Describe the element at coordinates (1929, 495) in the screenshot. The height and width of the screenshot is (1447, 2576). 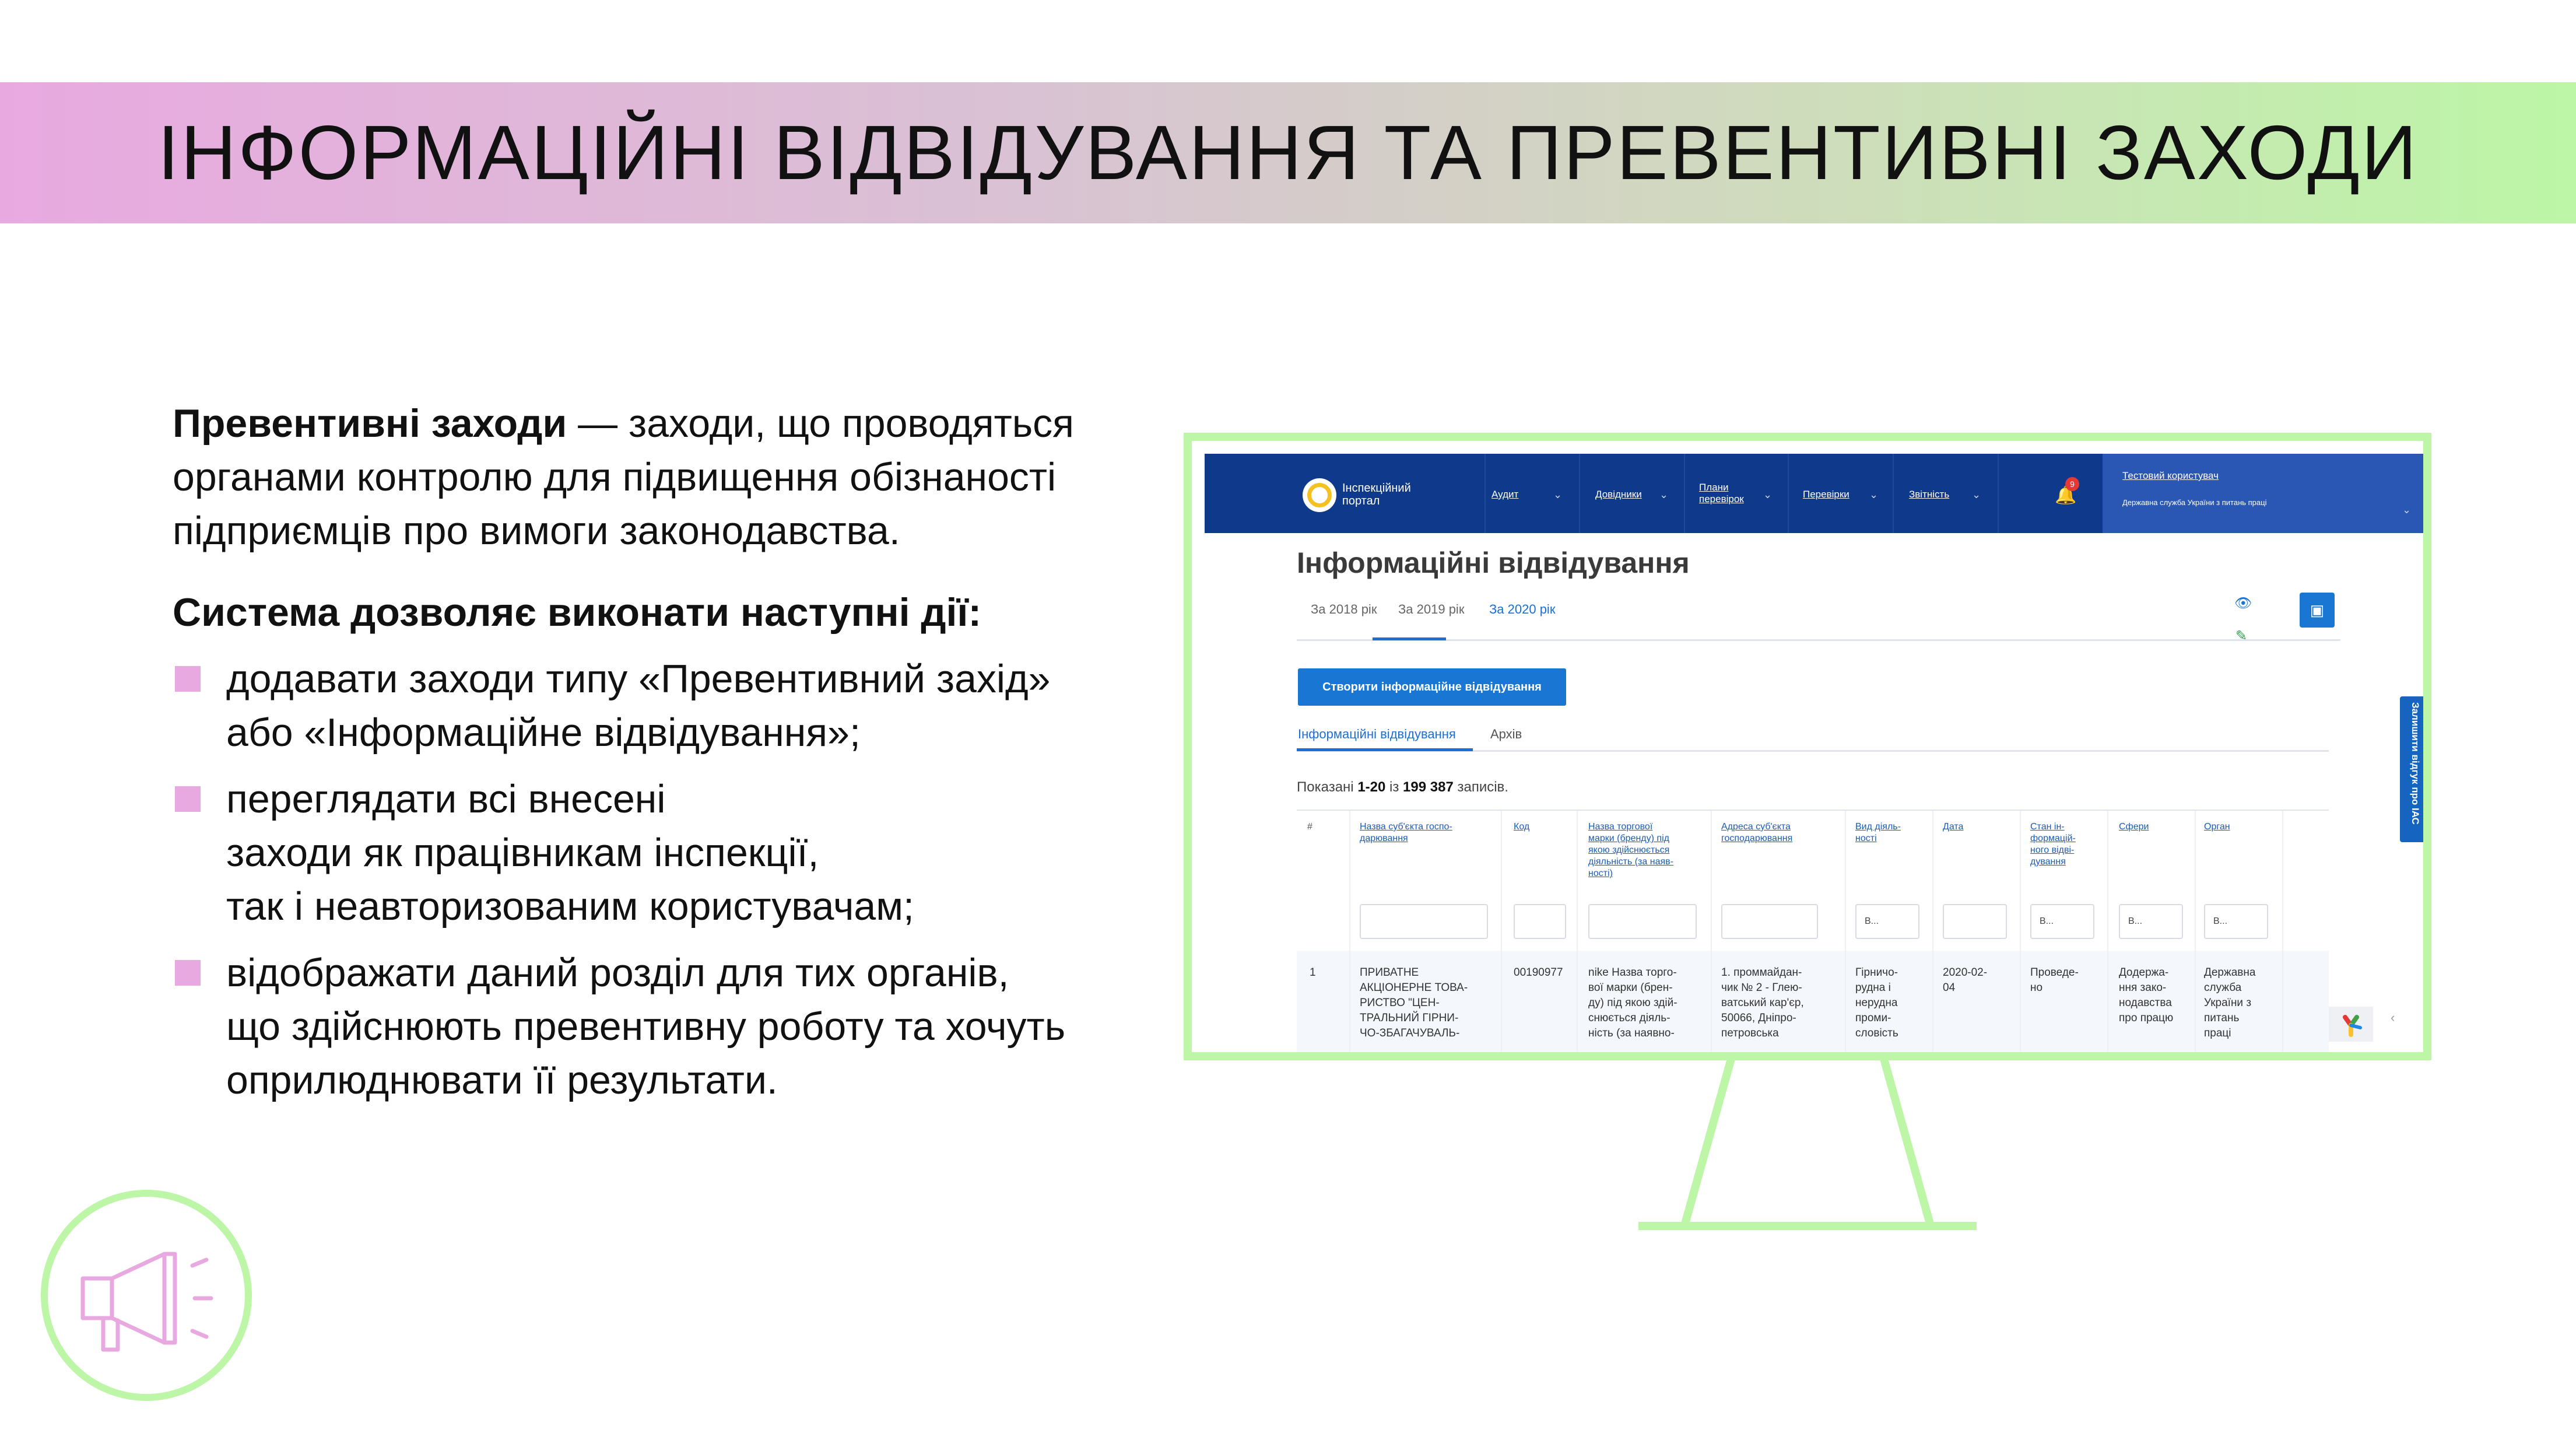
I see `nav-item-reports: Звітність` at that location.